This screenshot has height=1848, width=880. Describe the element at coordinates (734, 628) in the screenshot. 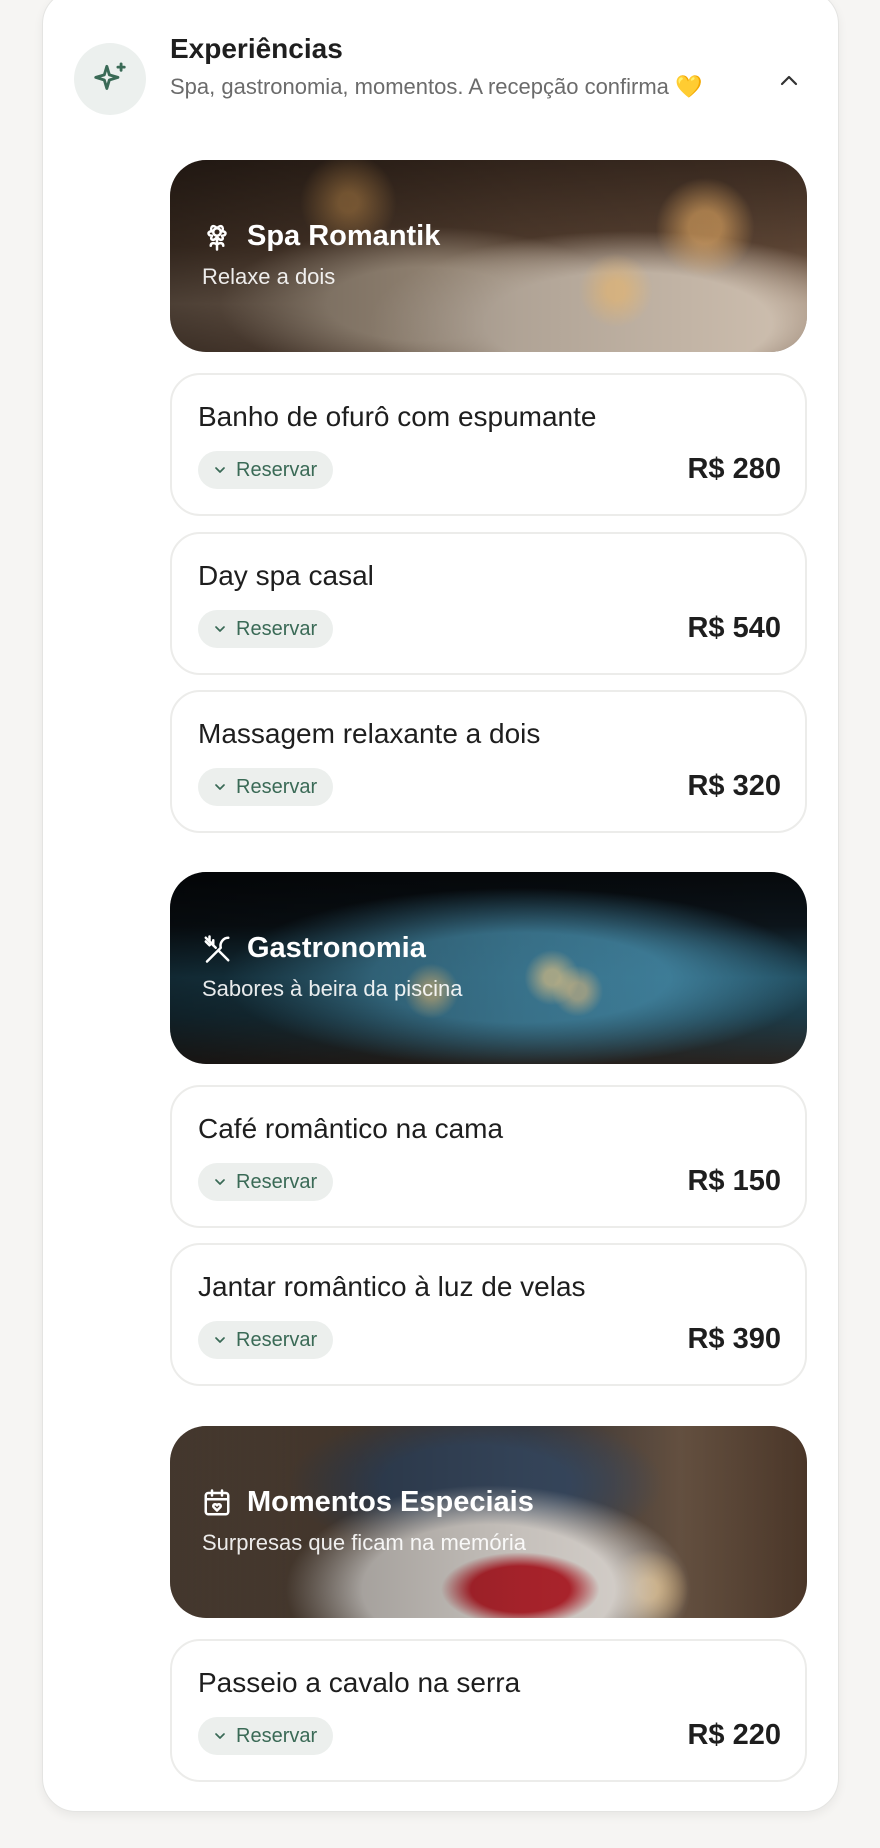

I see `price: R$ 540` at that location.